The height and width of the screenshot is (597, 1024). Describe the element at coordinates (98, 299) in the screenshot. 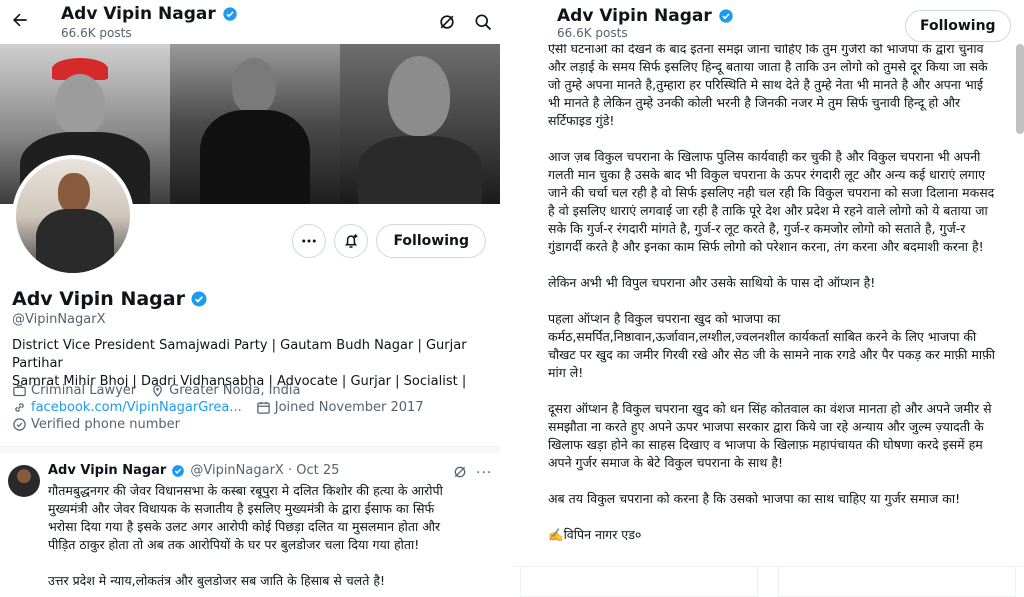

I see `profile-display-name: Adv Vipin Nagar` at that location.